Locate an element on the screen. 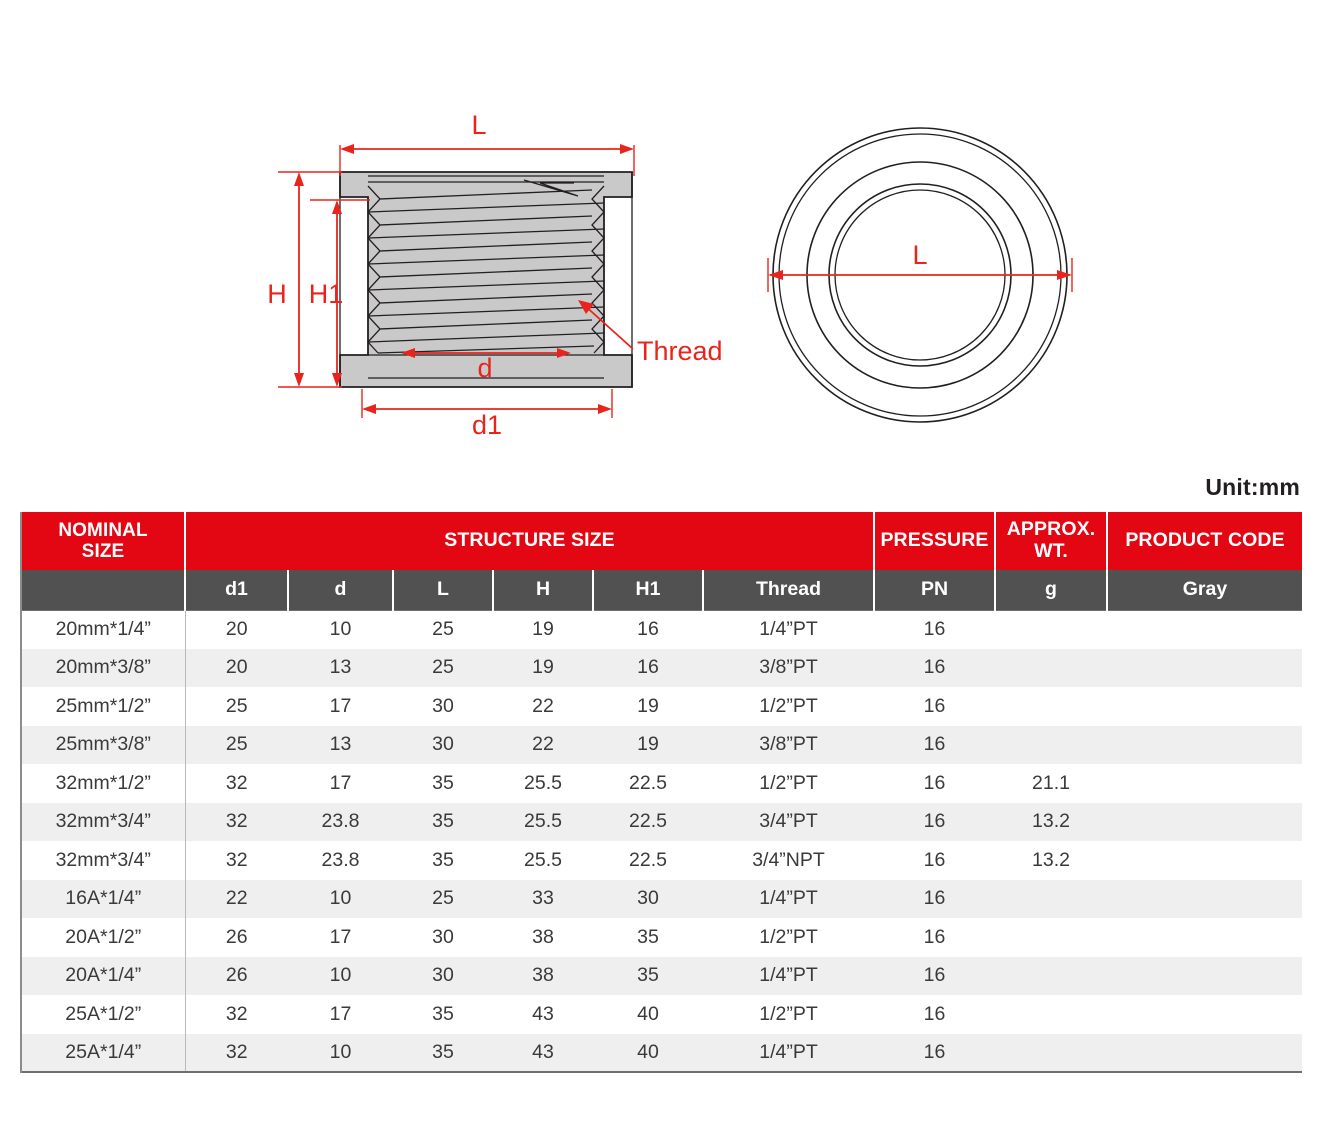 This screenshot has height=1146, width=1320. dimension-label-d1: d1 is located at coordinates (487, 425).